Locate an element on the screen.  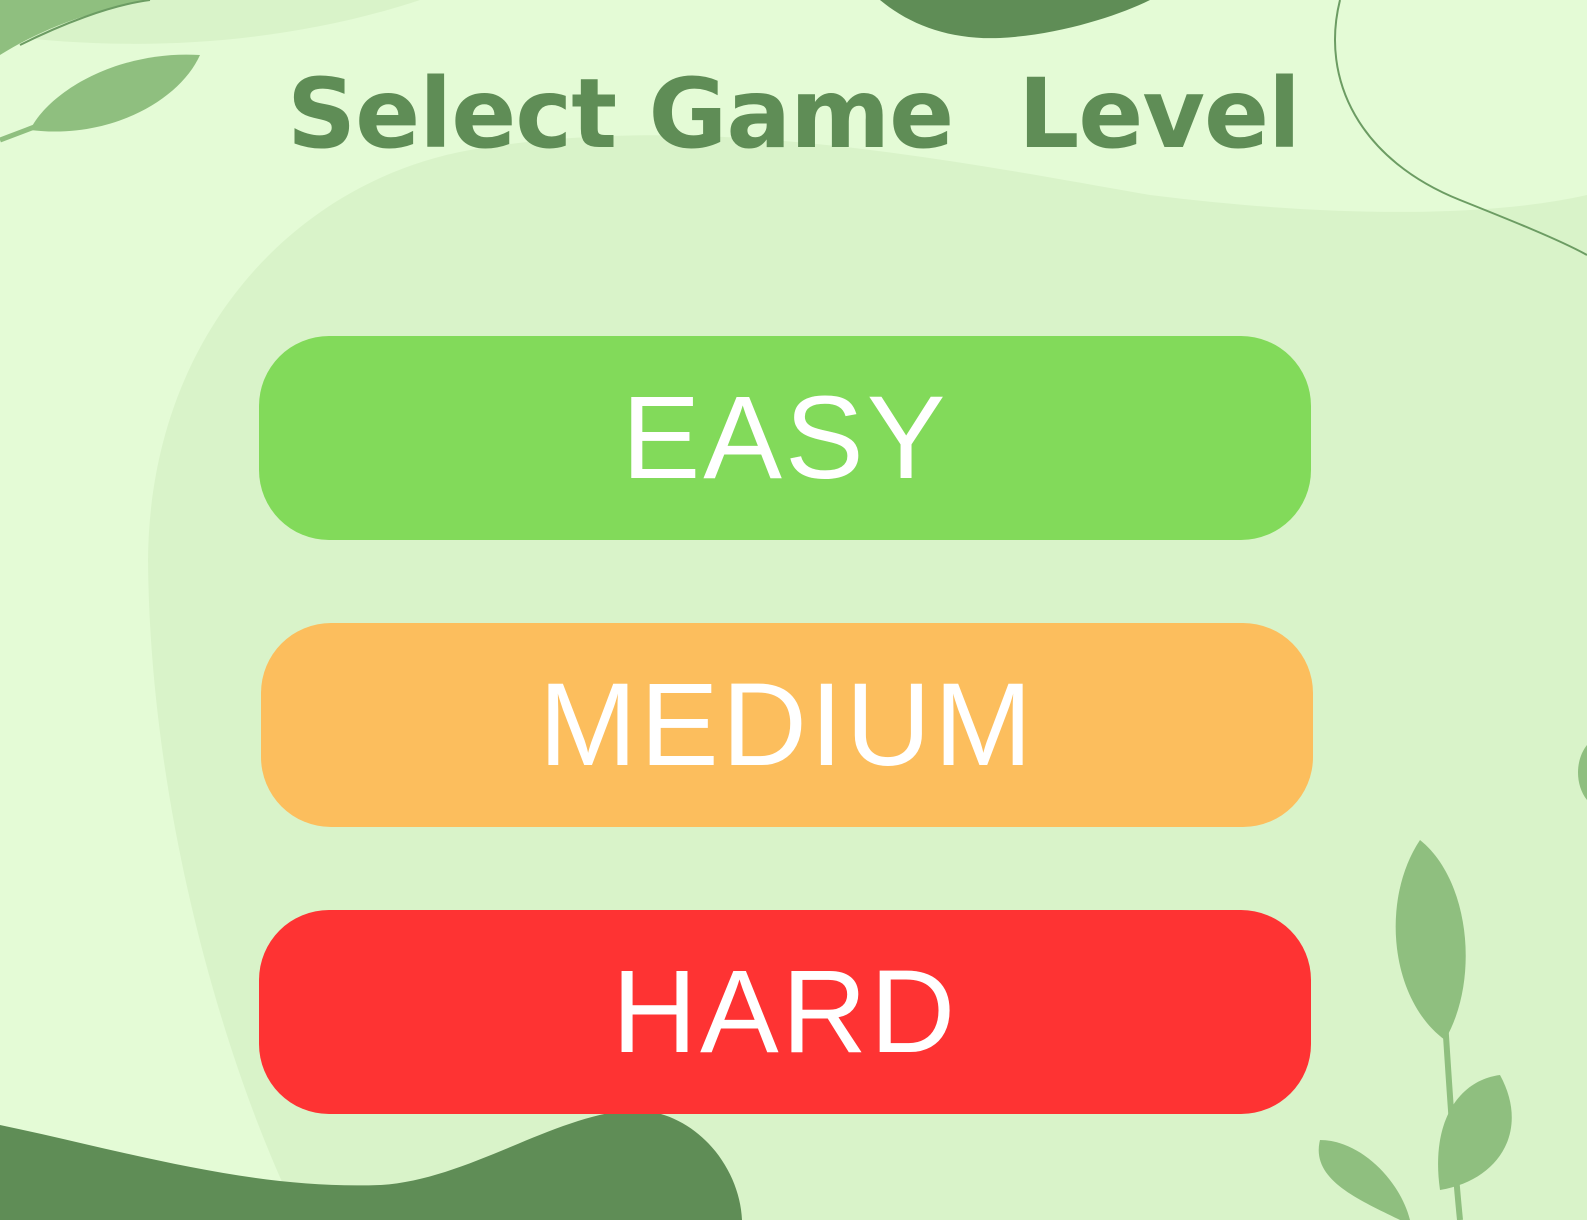
hard-level-label: HARD is located at coordinates (785, 1012).